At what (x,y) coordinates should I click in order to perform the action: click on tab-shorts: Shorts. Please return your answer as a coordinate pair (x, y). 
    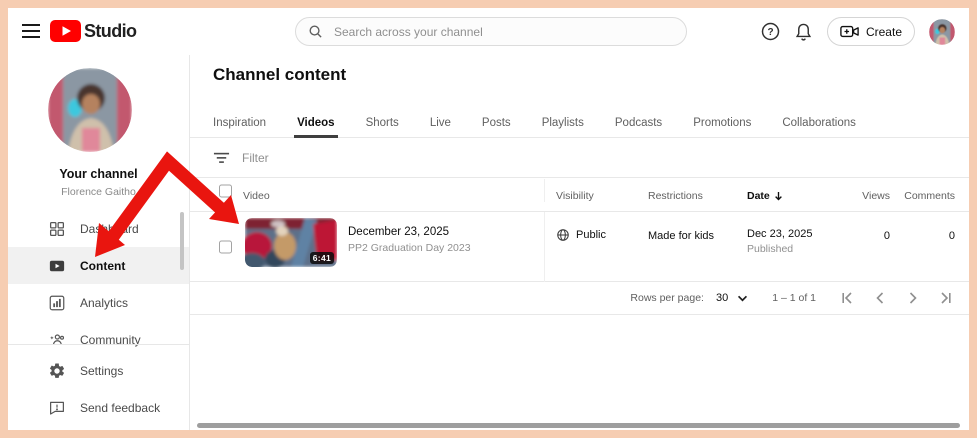
    Looking at the image, I should click on (382, 123).